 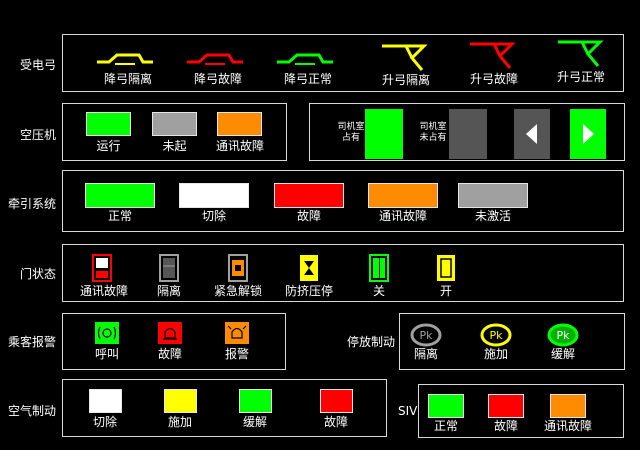 What do you see at coordinates (108, 146) in the screenshot?
I see `compressor-label: 运行` at bounding box center [108, 146].